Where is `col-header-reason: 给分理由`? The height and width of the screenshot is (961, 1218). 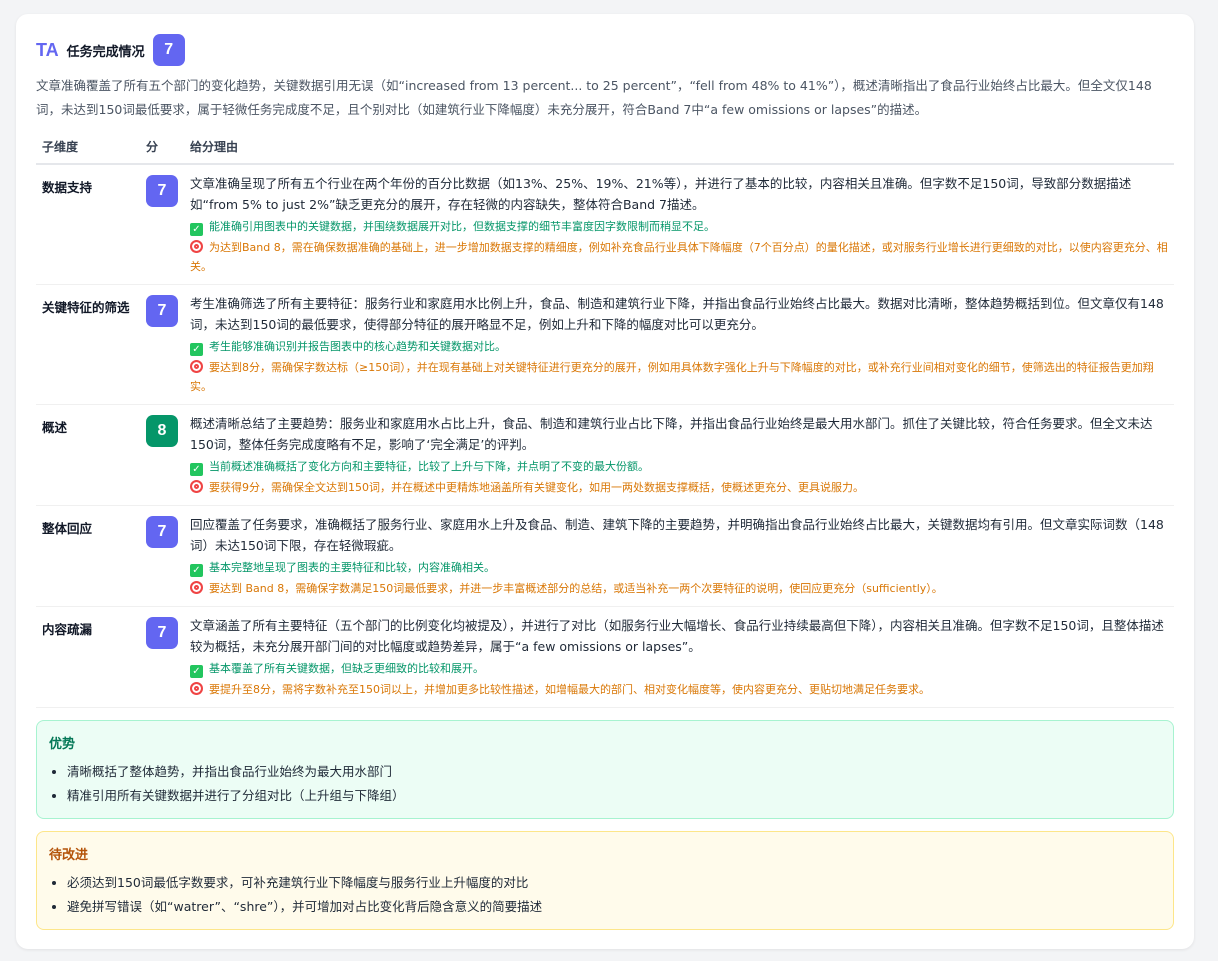 col-header-reason: 给分理由 is located at coordinates (679, 146).